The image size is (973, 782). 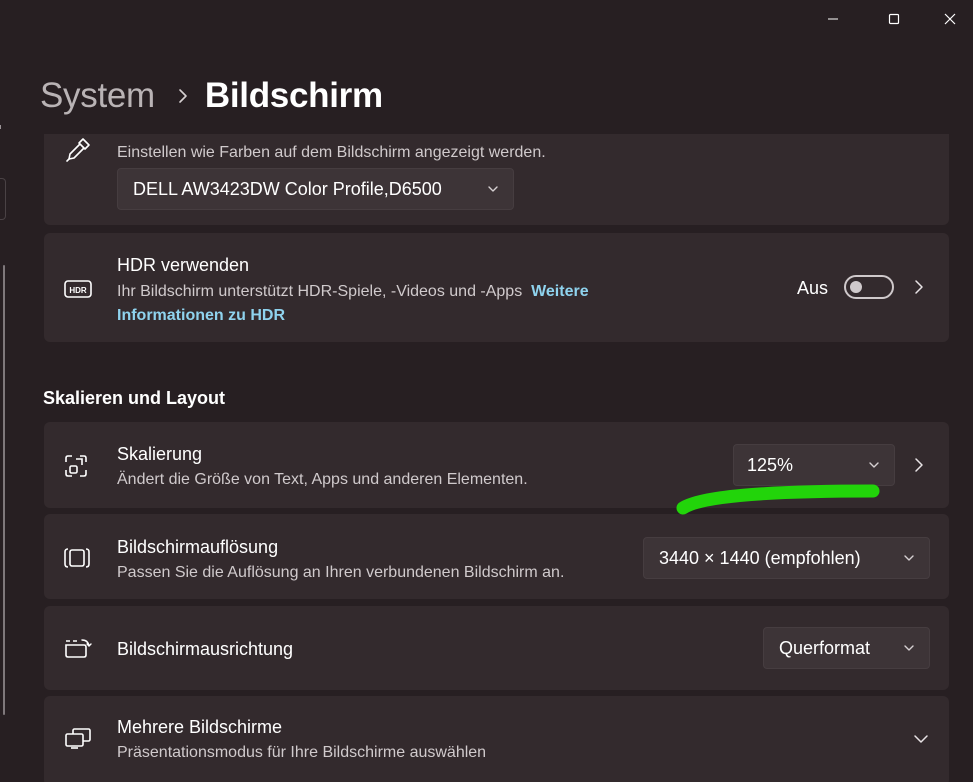 I want to click on toggle-knob, so click(x=856, y=287).